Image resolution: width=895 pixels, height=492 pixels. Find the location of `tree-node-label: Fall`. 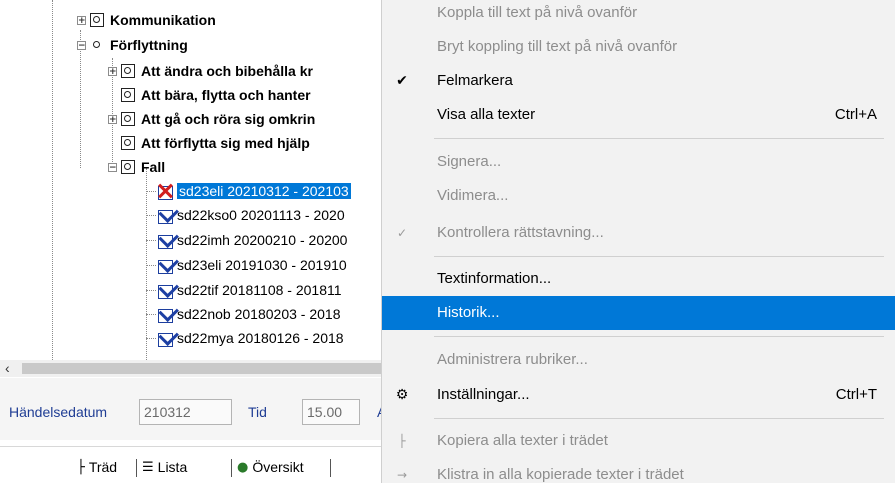

tree-node-label: Fall is located at coordinates (153, 167).